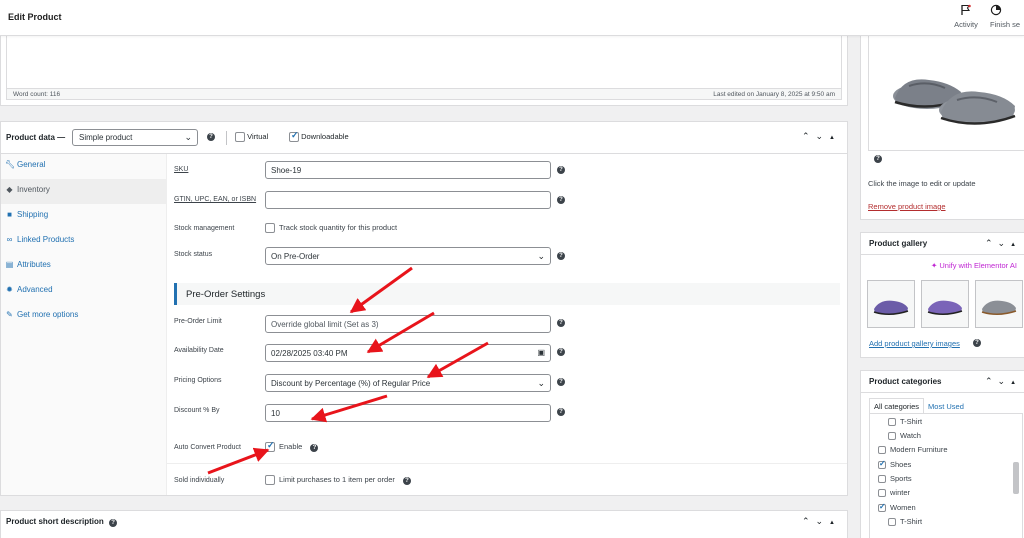  What do you see at coordinates (198, 321) in the screenshot?
I see `preorder-limit-label: Pre-Order Limit` at bounding box center [198, 321].